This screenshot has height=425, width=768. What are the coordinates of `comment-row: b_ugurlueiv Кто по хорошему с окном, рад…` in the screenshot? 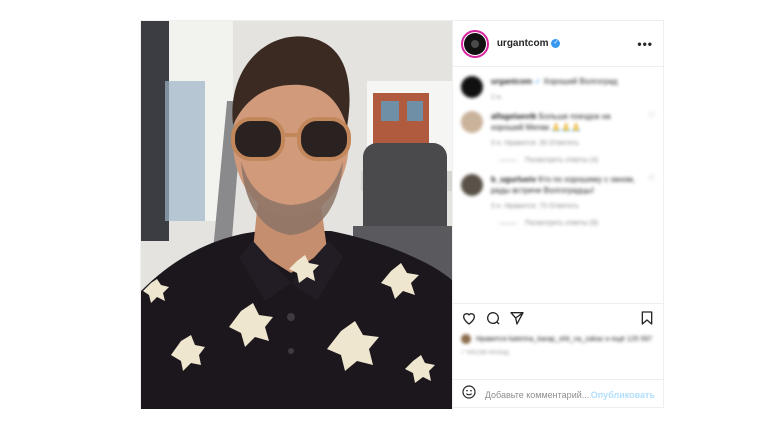 It's located at (557, 193).